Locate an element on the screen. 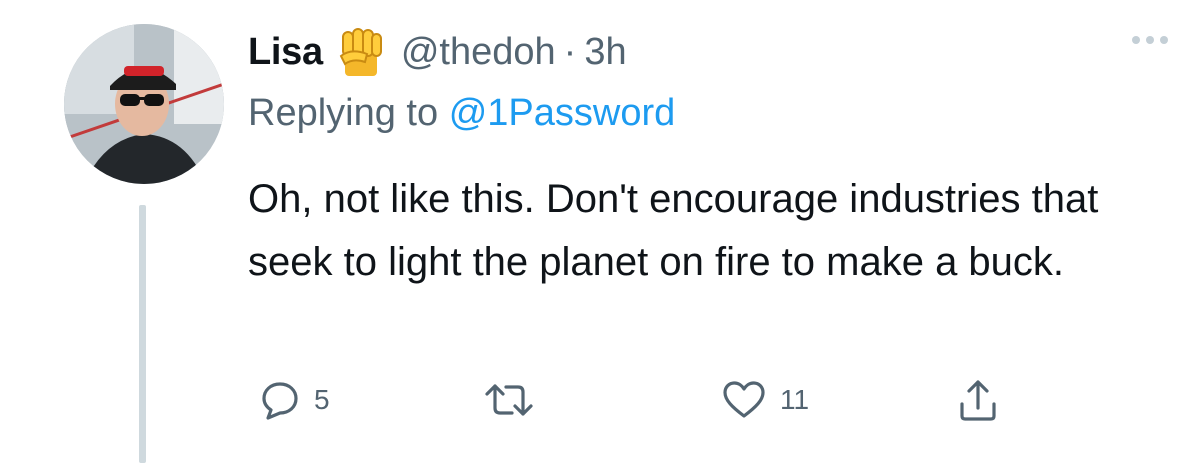 This screenshot has width=1200, height=463. like-icon is located at coordinates (744, 399).